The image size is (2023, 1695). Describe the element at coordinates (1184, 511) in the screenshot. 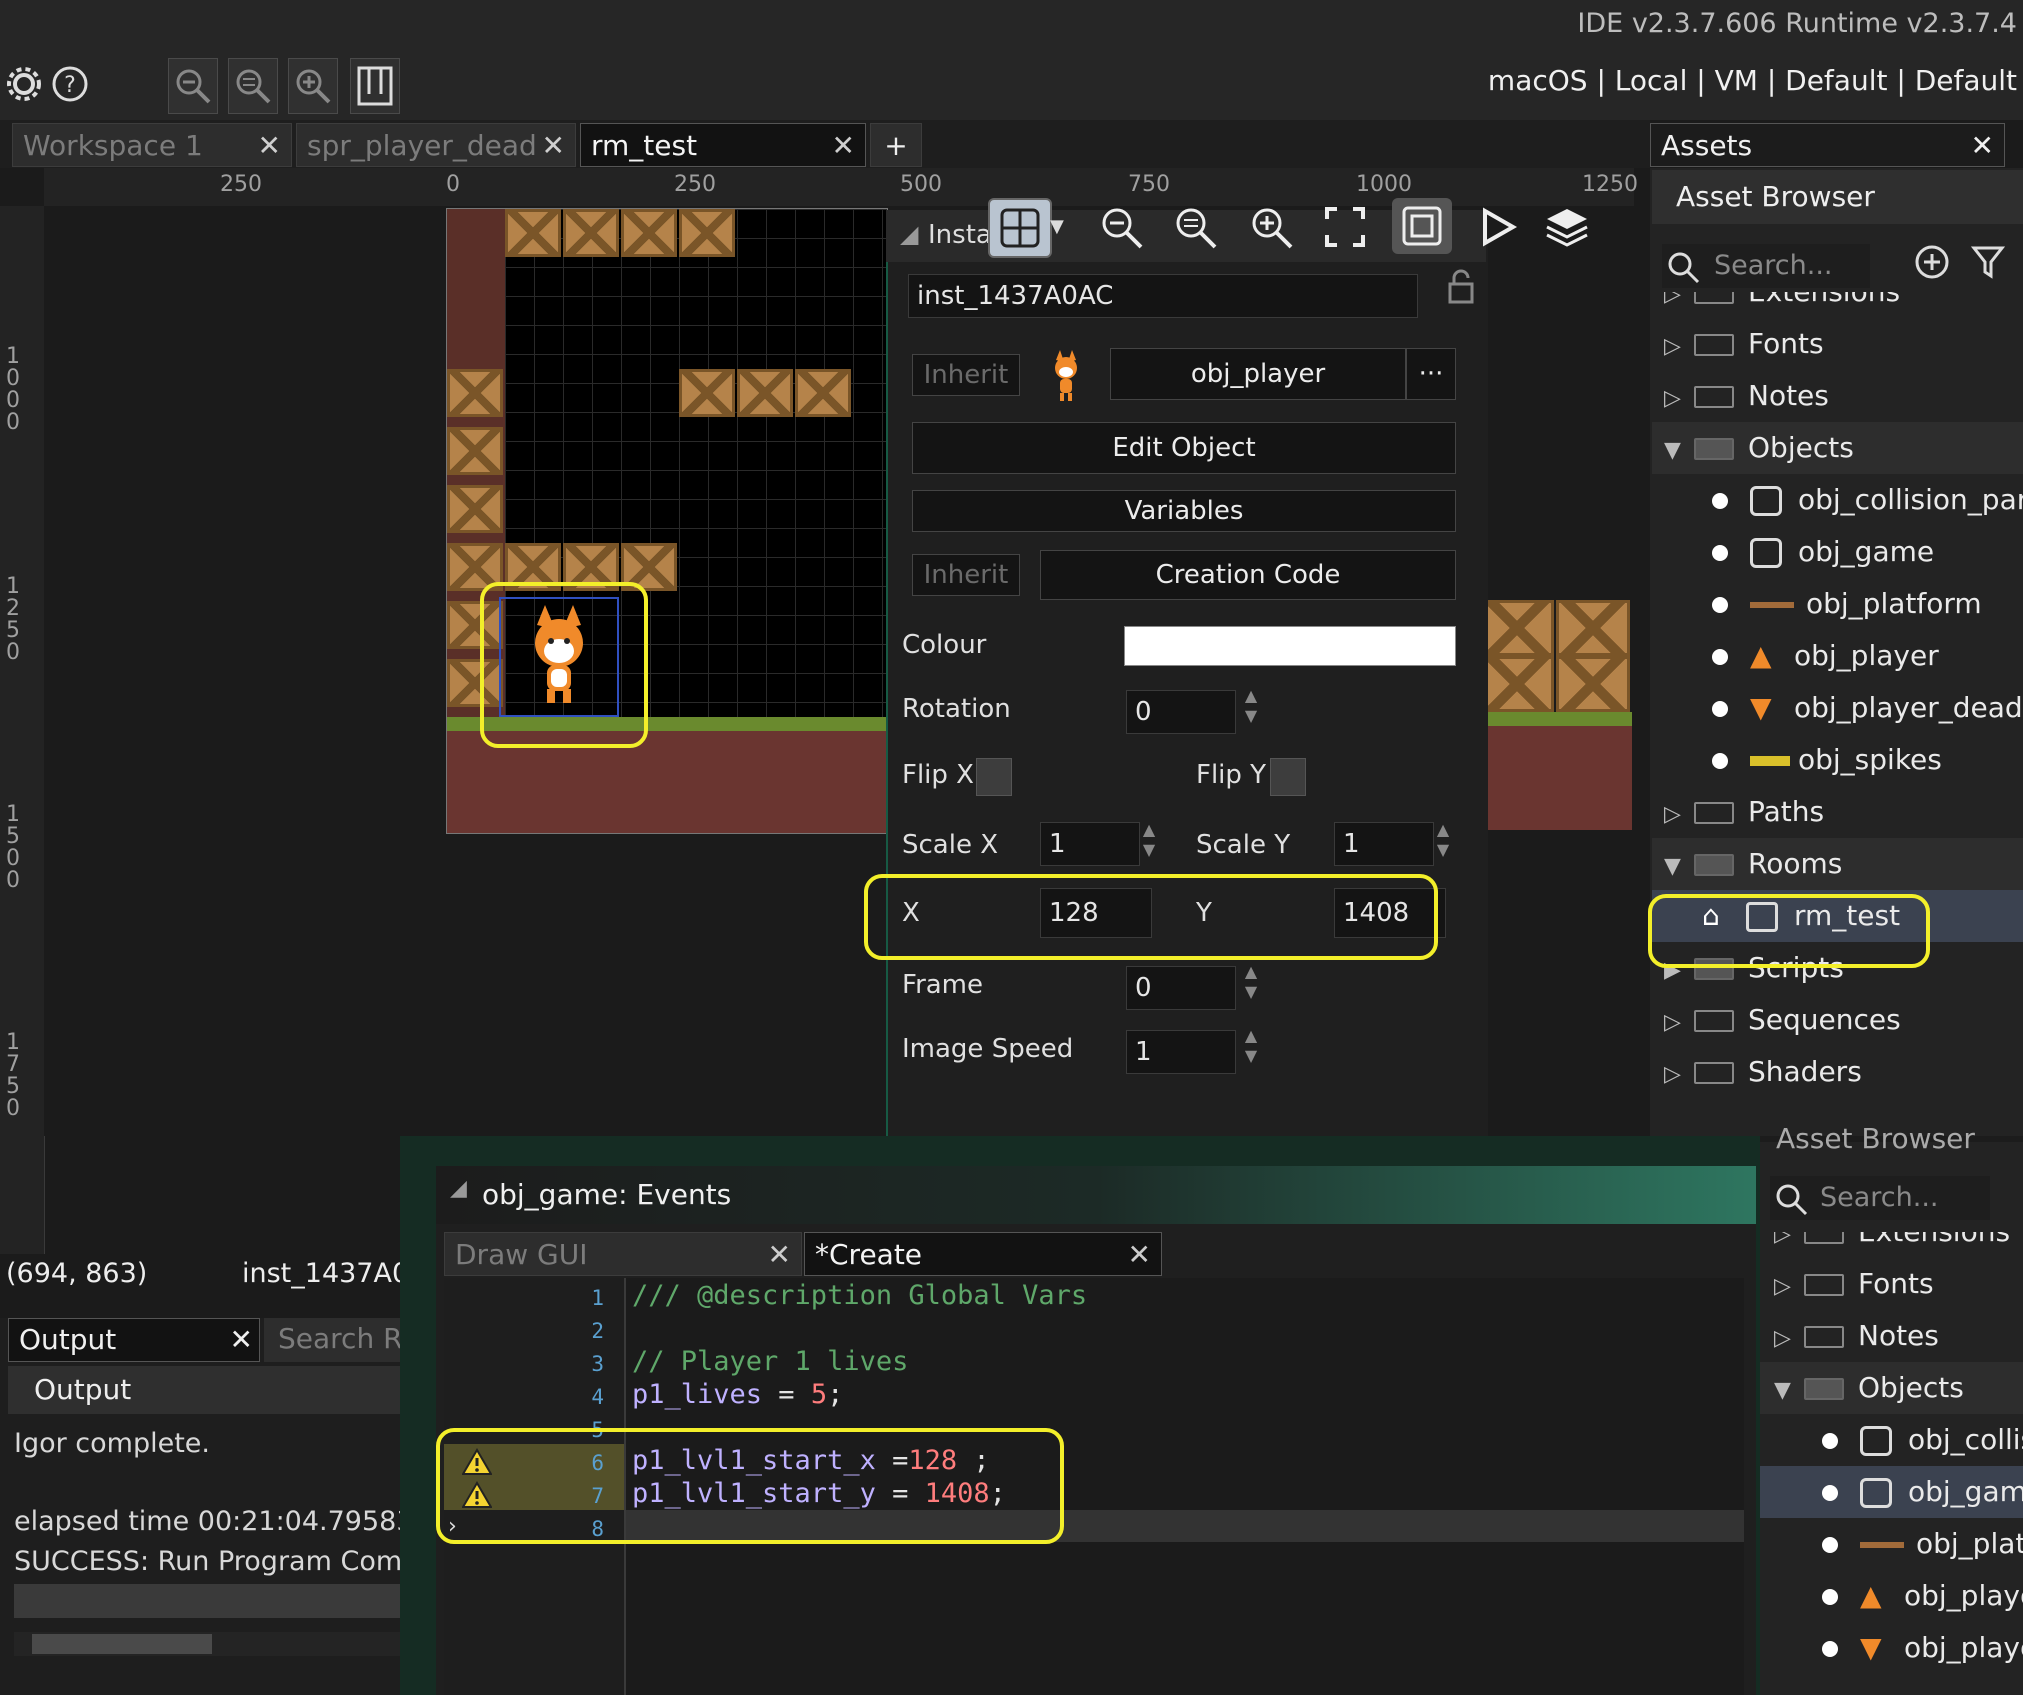

I see `variables-button: Variables` at that location.